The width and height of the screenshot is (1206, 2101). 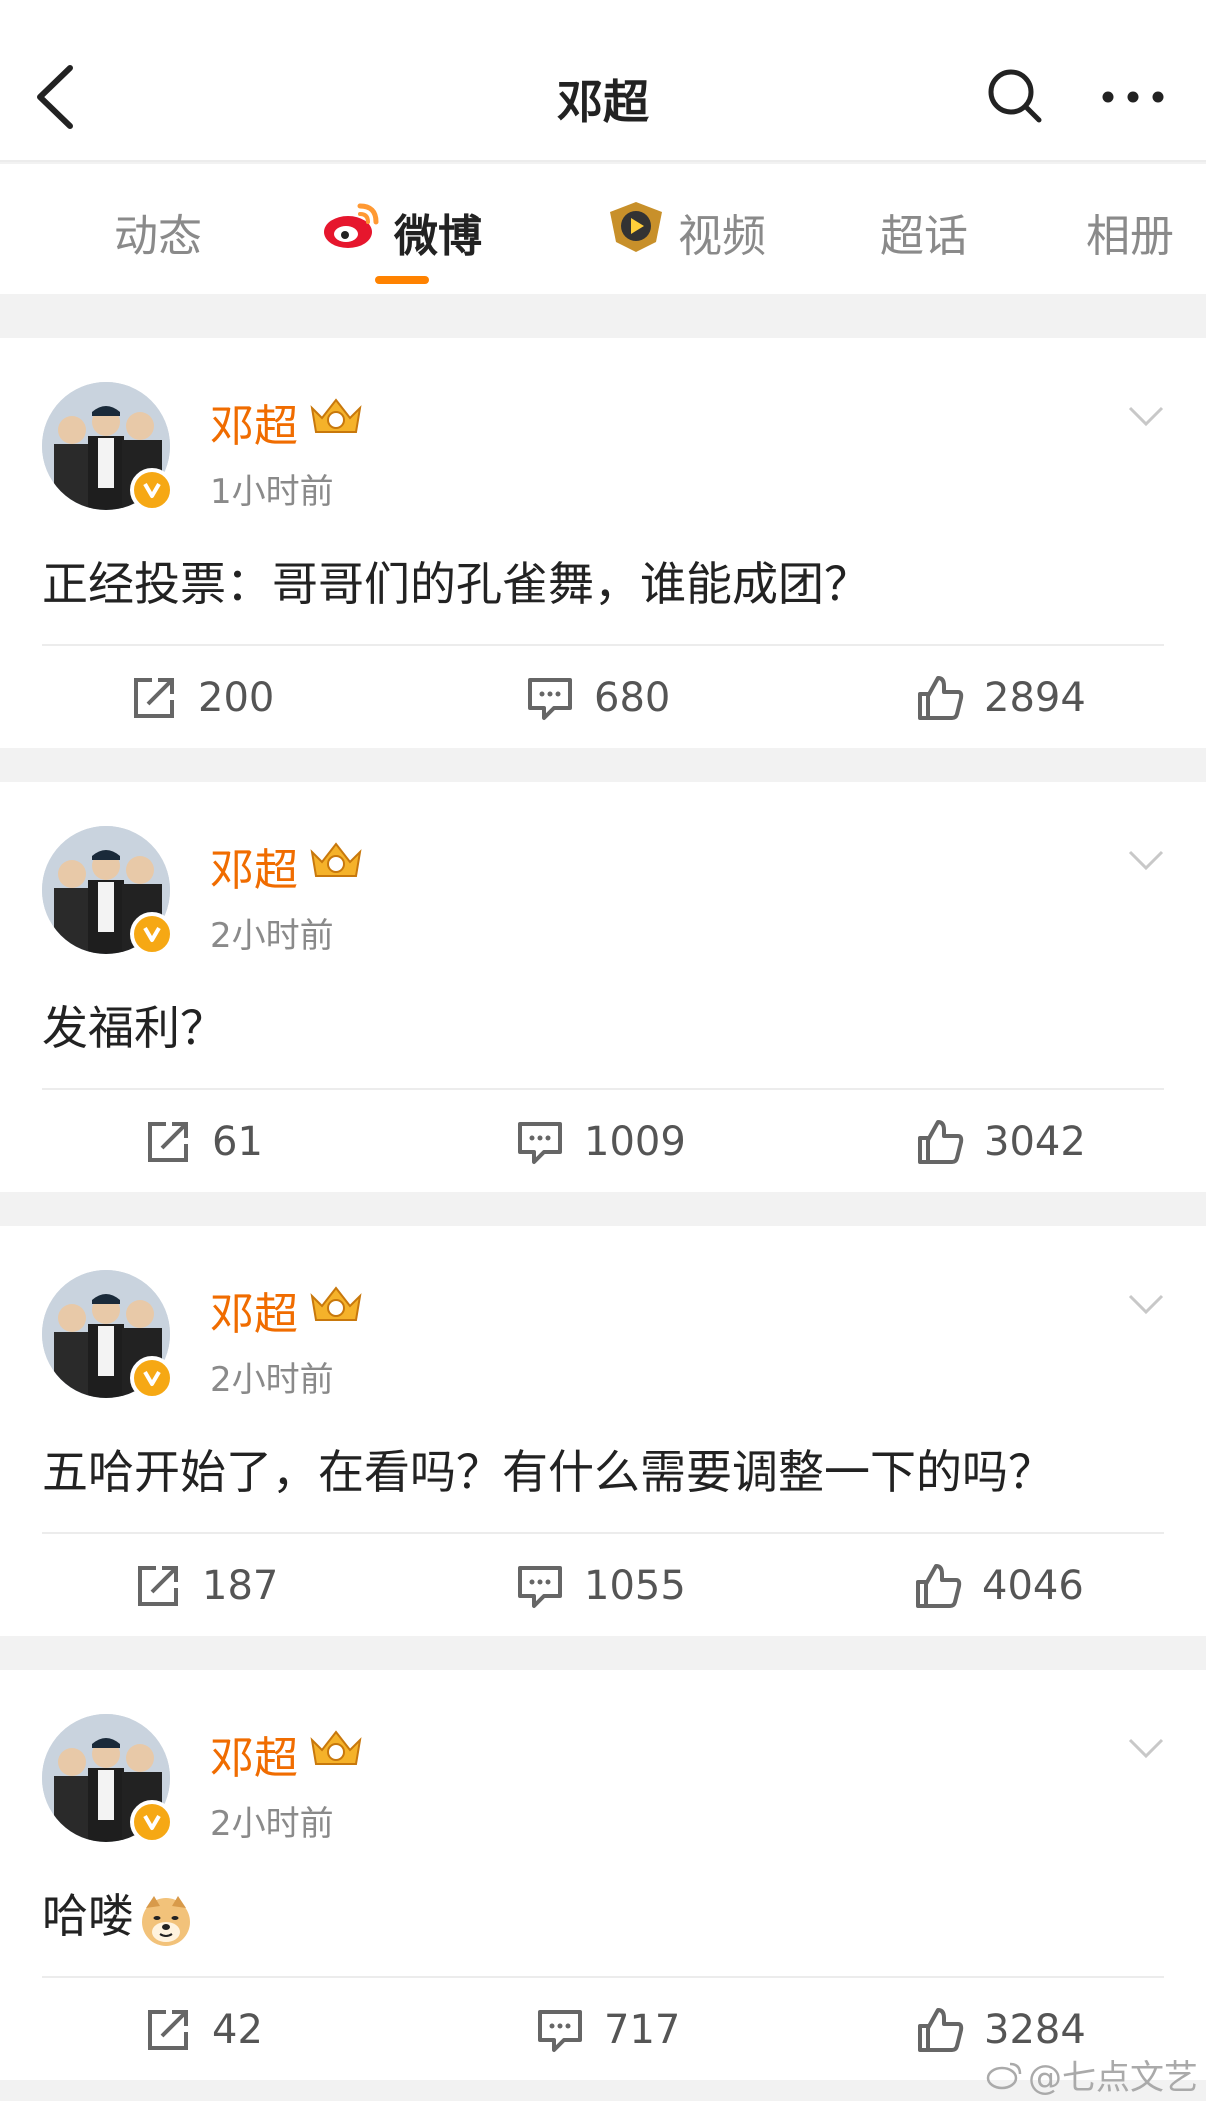 I want to click on comment-button: 717, so click(x=608, y=2030).